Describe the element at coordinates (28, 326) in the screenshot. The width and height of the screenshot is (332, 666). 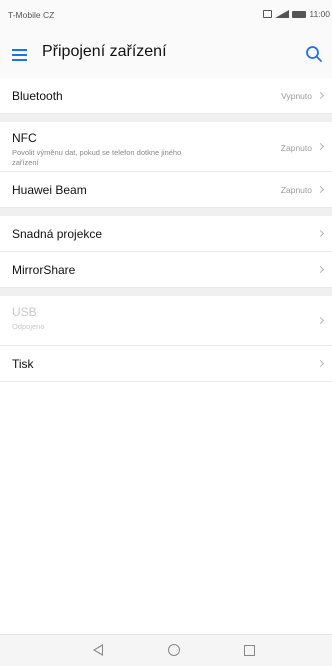
I see `setting-subtitle: Odpojeno` at that location.